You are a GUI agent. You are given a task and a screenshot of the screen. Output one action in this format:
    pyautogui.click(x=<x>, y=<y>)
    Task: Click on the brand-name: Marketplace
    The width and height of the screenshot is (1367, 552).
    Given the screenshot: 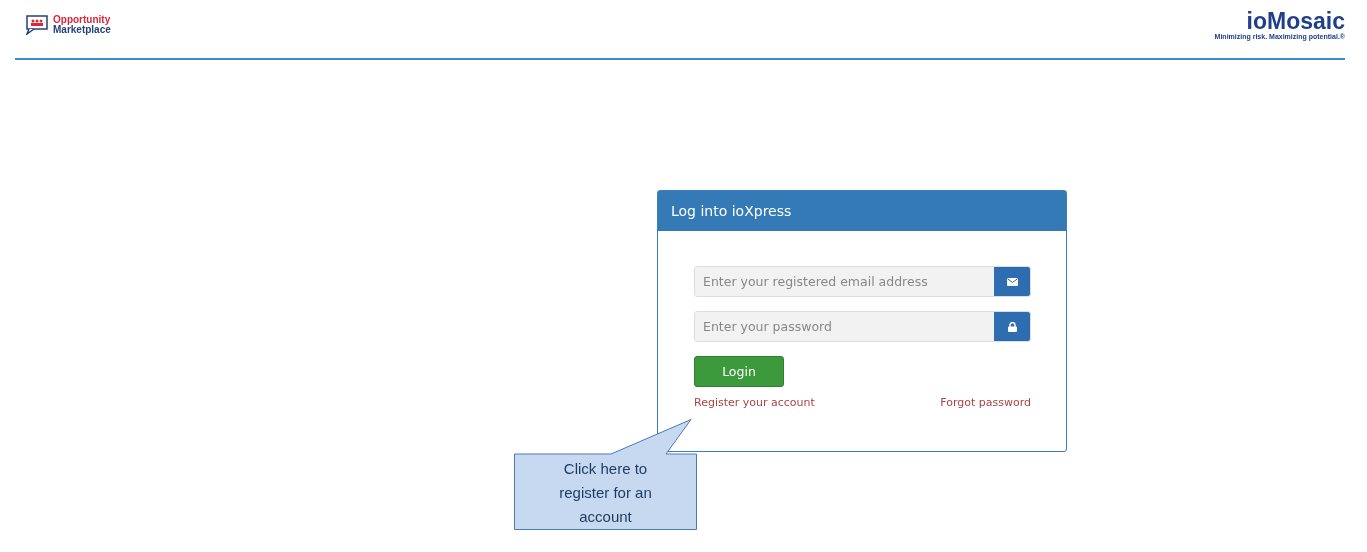 What is the action you would take?
    pyautogui.click(x=82, y=30)
    